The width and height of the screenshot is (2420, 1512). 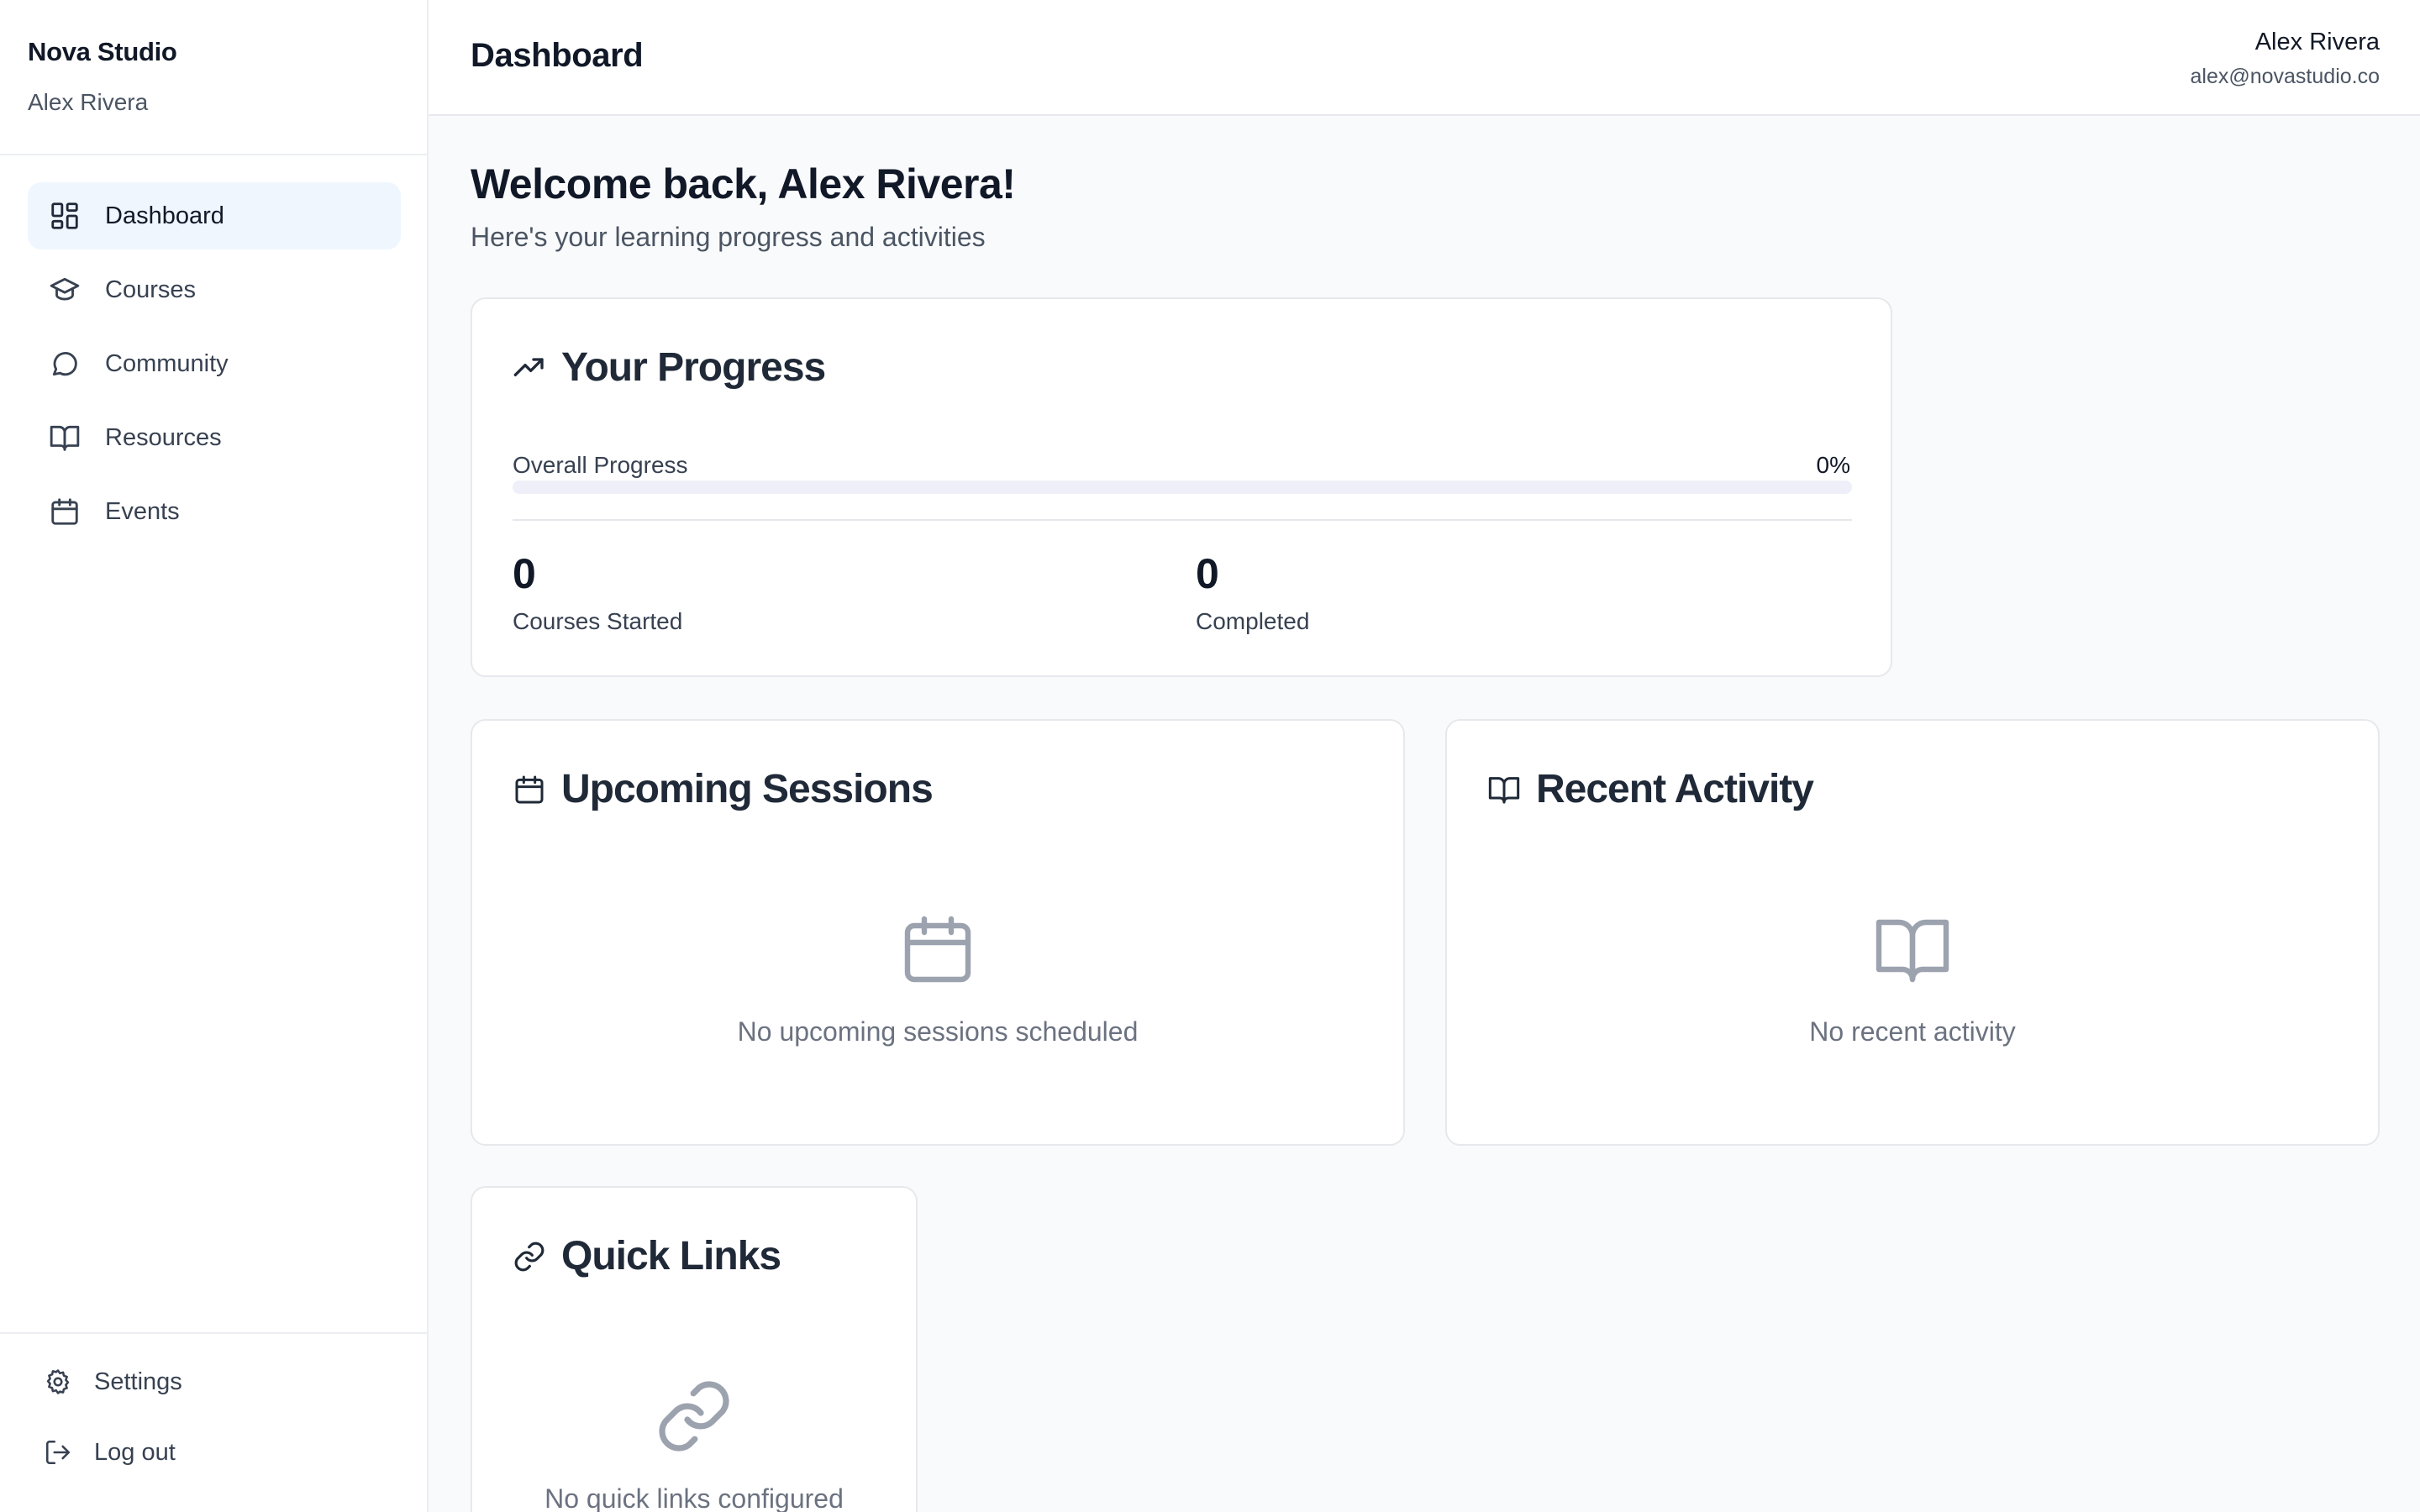 What do you see at coordinates (167, 363) in the screenshot?
I see `sidebar-item-label: Community` at bounding box center [167, 363].